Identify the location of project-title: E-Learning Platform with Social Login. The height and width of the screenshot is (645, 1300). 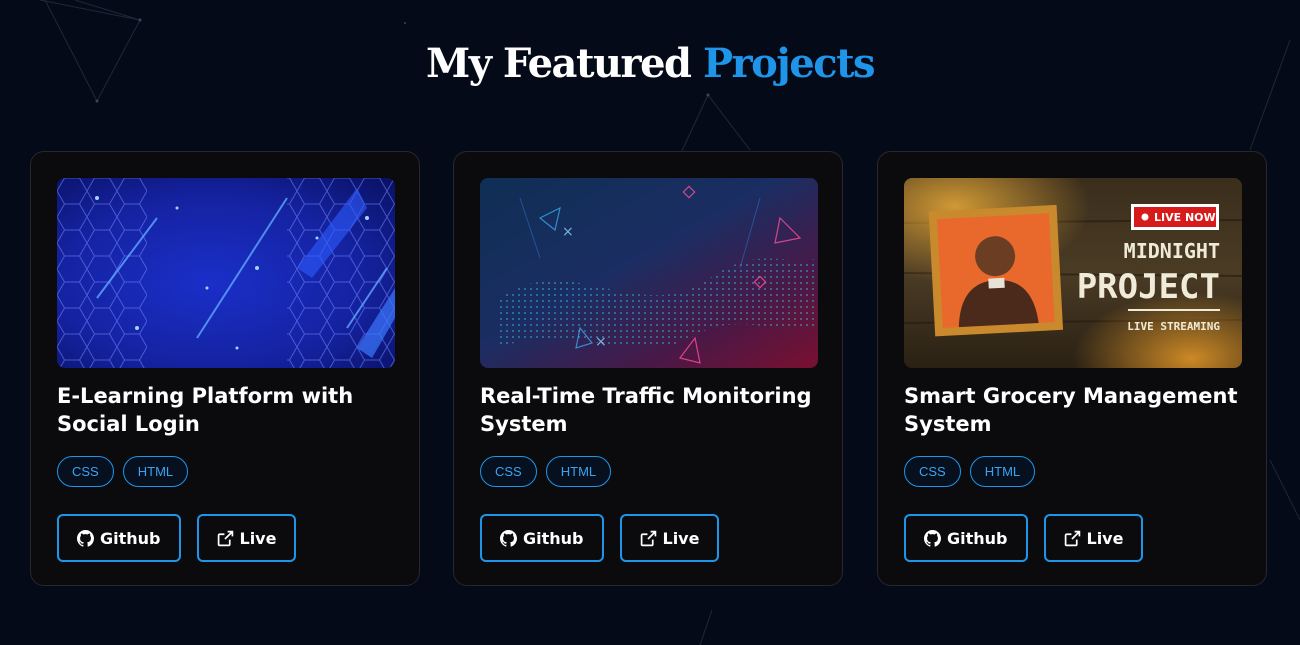
(205, 410).